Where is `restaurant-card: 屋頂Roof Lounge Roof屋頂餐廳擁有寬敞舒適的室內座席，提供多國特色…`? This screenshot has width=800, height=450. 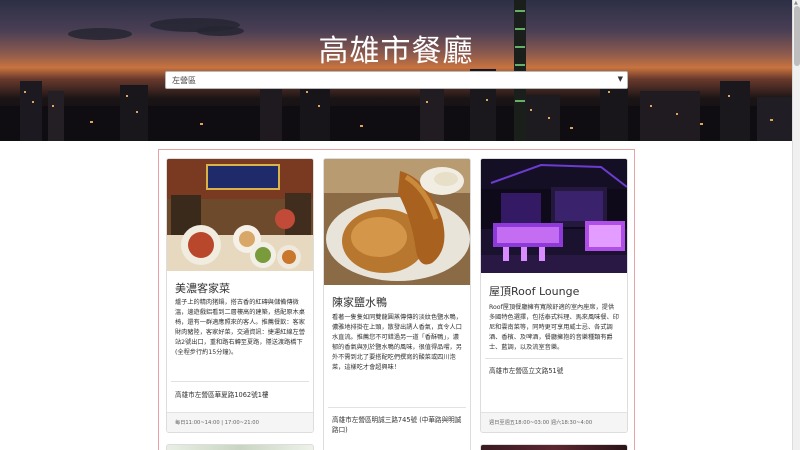 restaurant-card: 屋頂Roof Lounge Roof屋頂餐廳擁有寬敞舒適的室內座席，提供多國特色… is located at coordinates (554, 295).